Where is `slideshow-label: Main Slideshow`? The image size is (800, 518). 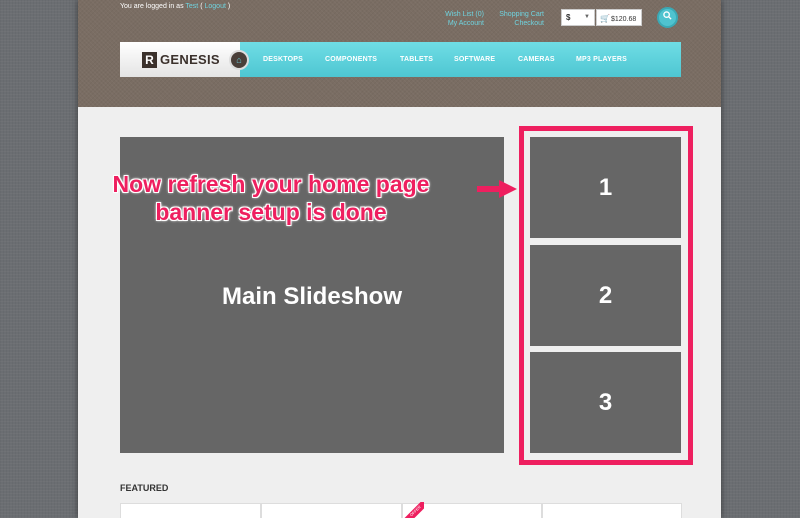
slideshow-label: Main Slideshow is located at coordinates (312, 296).